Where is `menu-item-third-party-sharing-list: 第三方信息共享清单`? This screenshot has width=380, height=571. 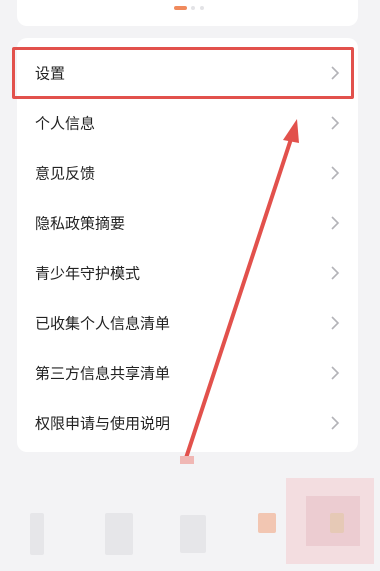 menu-item-third-party-sharing-list: 第三方信息共享清单 is located at coordinates (187, 373).